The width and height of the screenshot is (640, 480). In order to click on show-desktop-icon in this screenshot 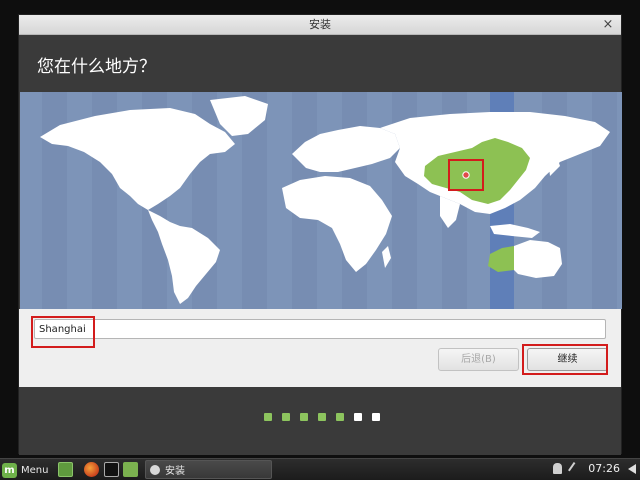, I will do `click(65, 469)`.